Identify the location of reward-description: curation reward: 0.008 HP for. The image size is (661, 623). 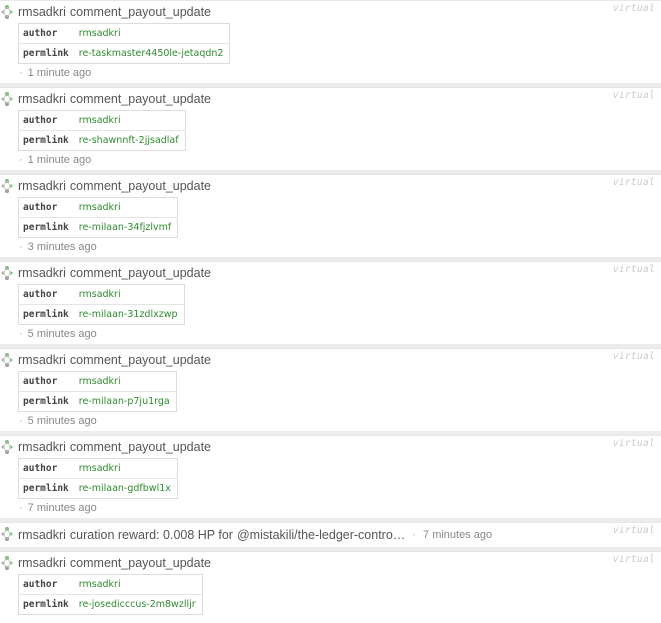
(151, 535).